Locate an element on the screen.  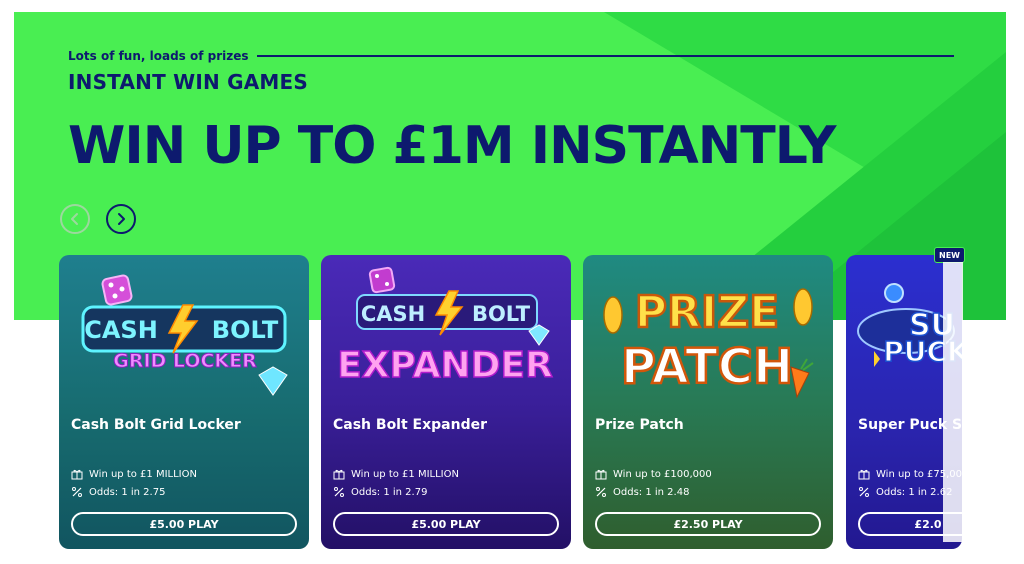
chevron-right-icon is located at coordinates (121, 219).